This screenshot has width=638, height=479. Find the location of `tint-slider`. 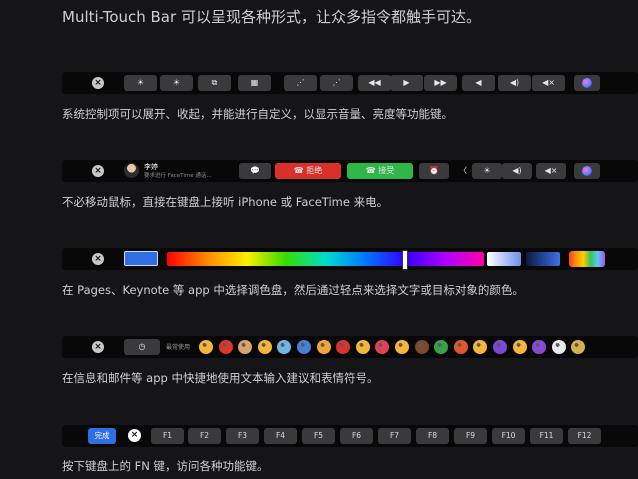

tint-slider is located at coordinates (504, 259).